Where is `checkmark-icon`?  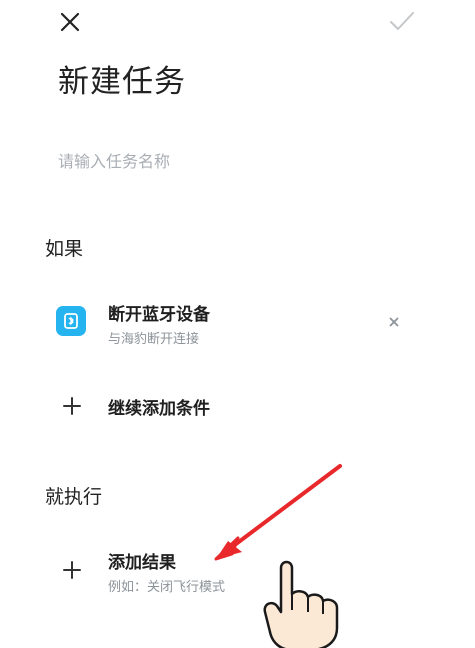 checkmark-icon is located at coordinates (402, 21).